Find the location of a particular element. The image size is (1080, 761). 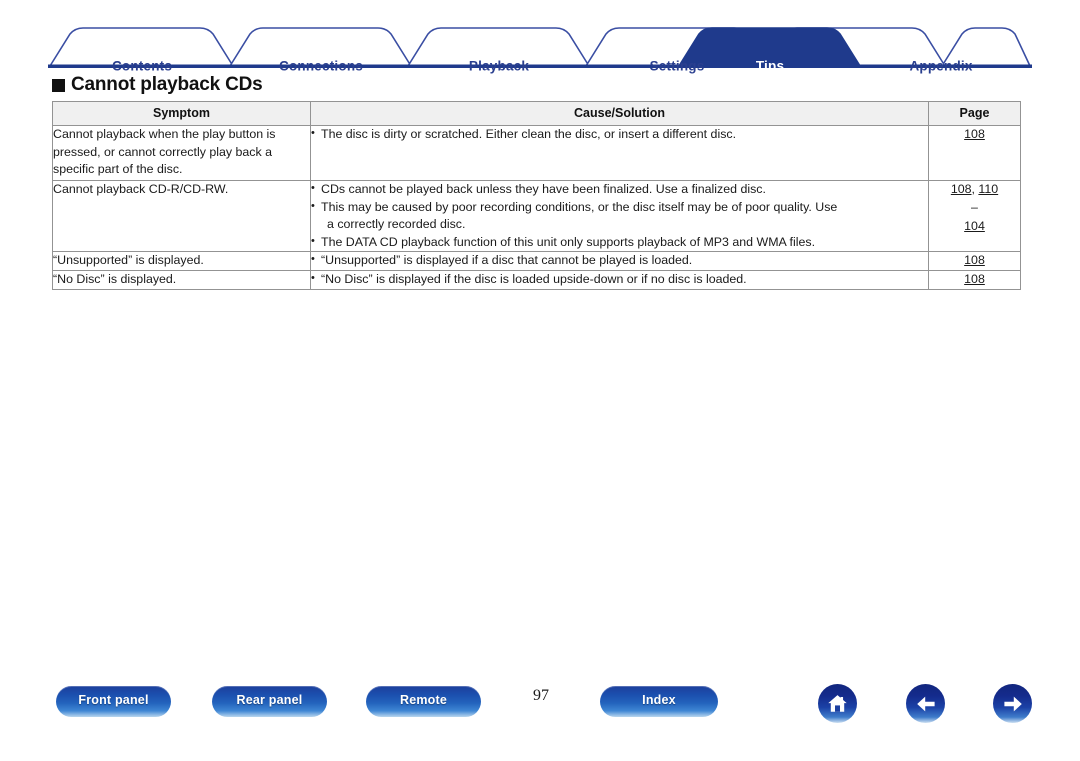

home-icon is located at coordinates (837, 703).